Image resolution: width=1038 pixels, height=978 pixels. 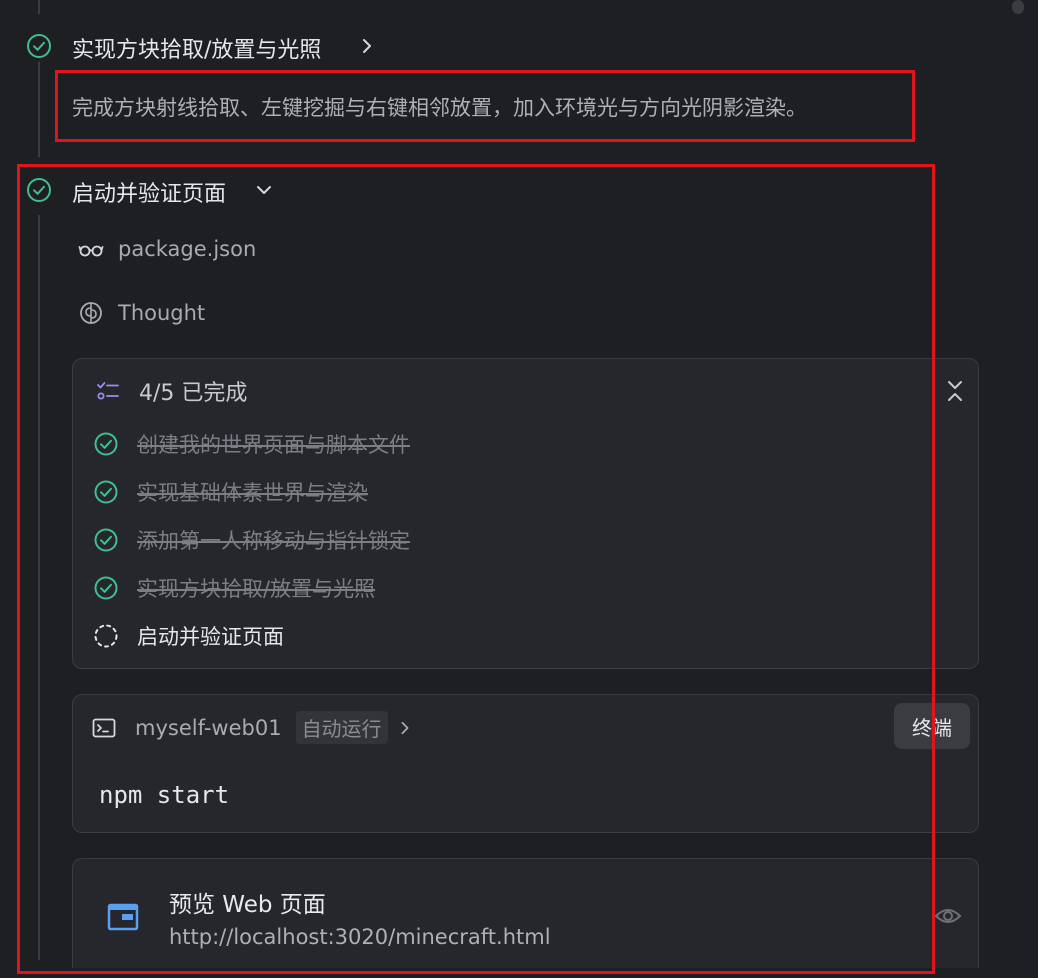 What do you see at coordinates (39, 46) in the screenshot?
I see `check-circle-icon` at bounding box center [39, 46].